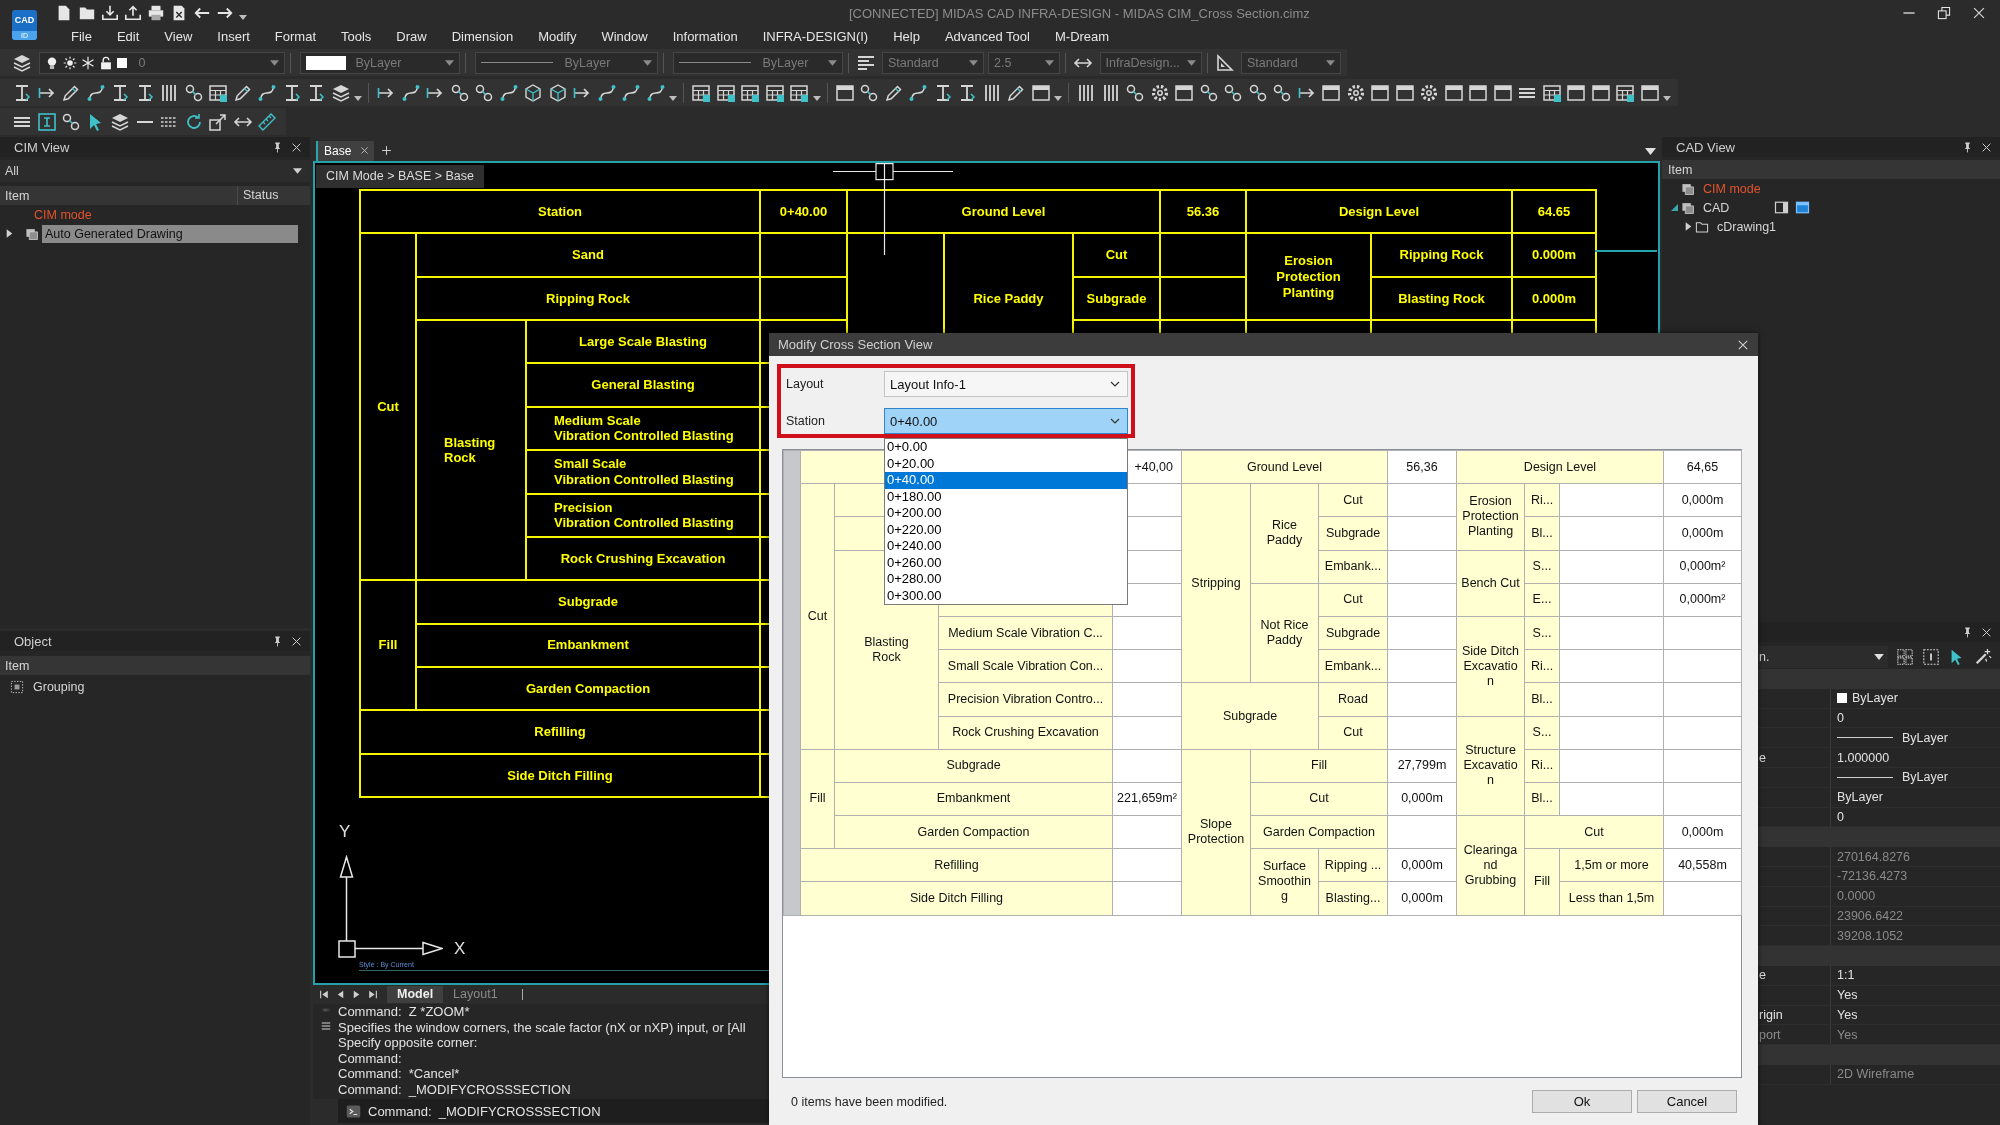 Image resolution: width=2000 pixels, height=1125 pixels. What do you see at coordinates (233, 36) in the screenshot?
I see `menu-item: Insert` at bounding box center [233, 36].